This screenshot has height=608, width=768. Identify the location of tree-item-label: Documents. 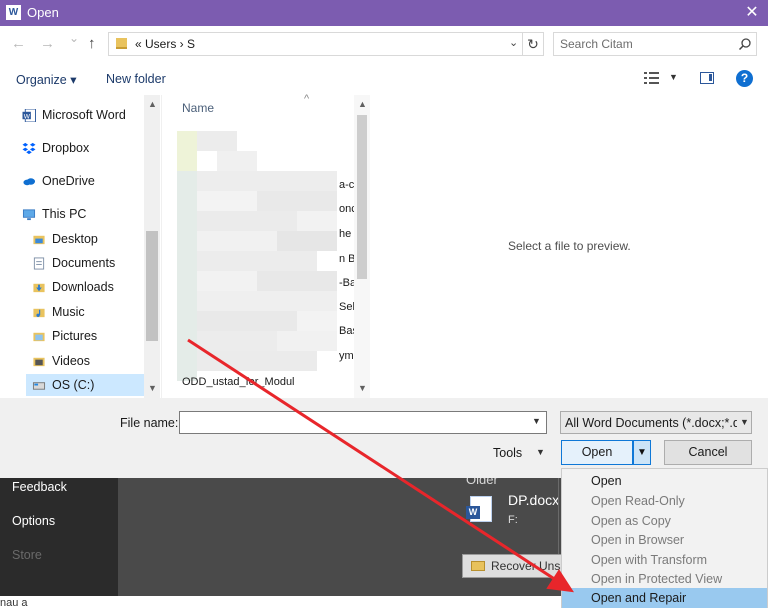
(84, 263).